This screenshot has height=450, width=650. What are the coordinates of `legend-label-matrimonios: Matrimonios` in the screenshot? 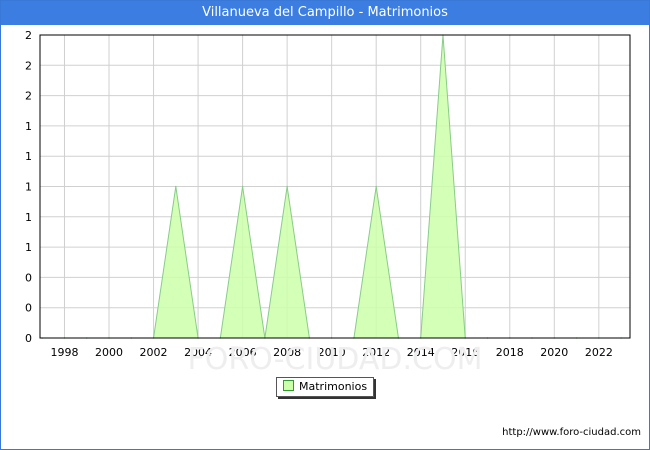 It's located at (333, 386).